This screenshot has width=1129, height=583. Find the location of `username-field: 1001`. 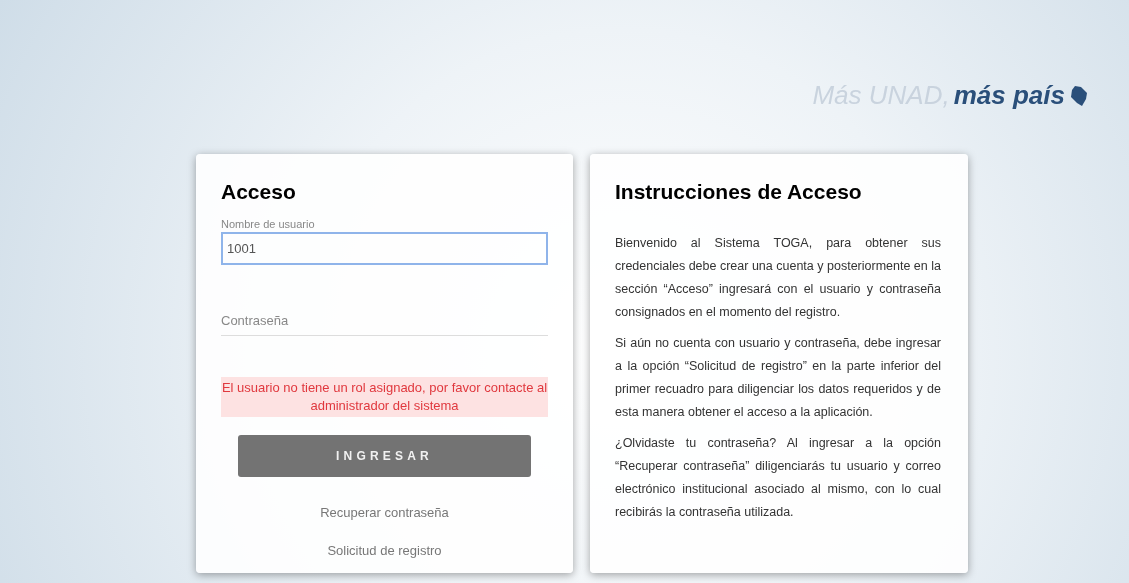

username-field: 1001 is located at coordinates (384, 248).